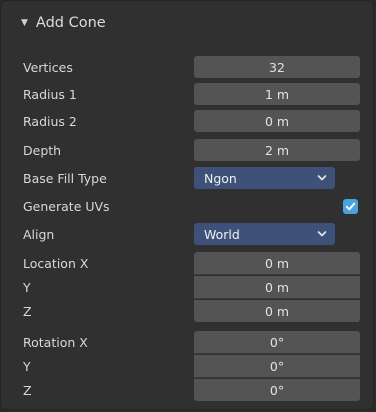 The height and width of the screenshot is (412, 376). What do you see at coordinates (222, 234) in the screenshot?
I see `align-value: World` at bounding box center [222, 234].